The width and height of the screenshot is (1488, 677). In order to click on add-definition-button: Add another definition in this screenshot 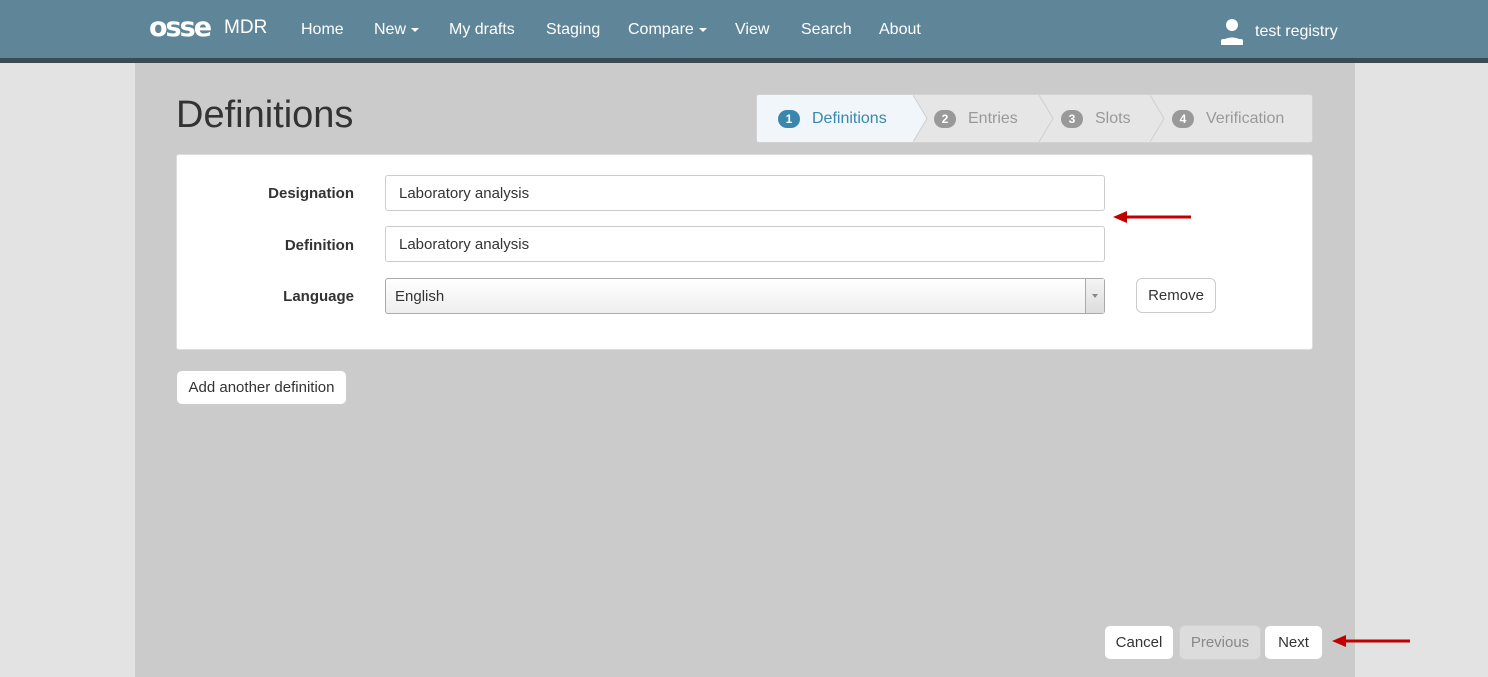, I will do `click(261, 387)`.